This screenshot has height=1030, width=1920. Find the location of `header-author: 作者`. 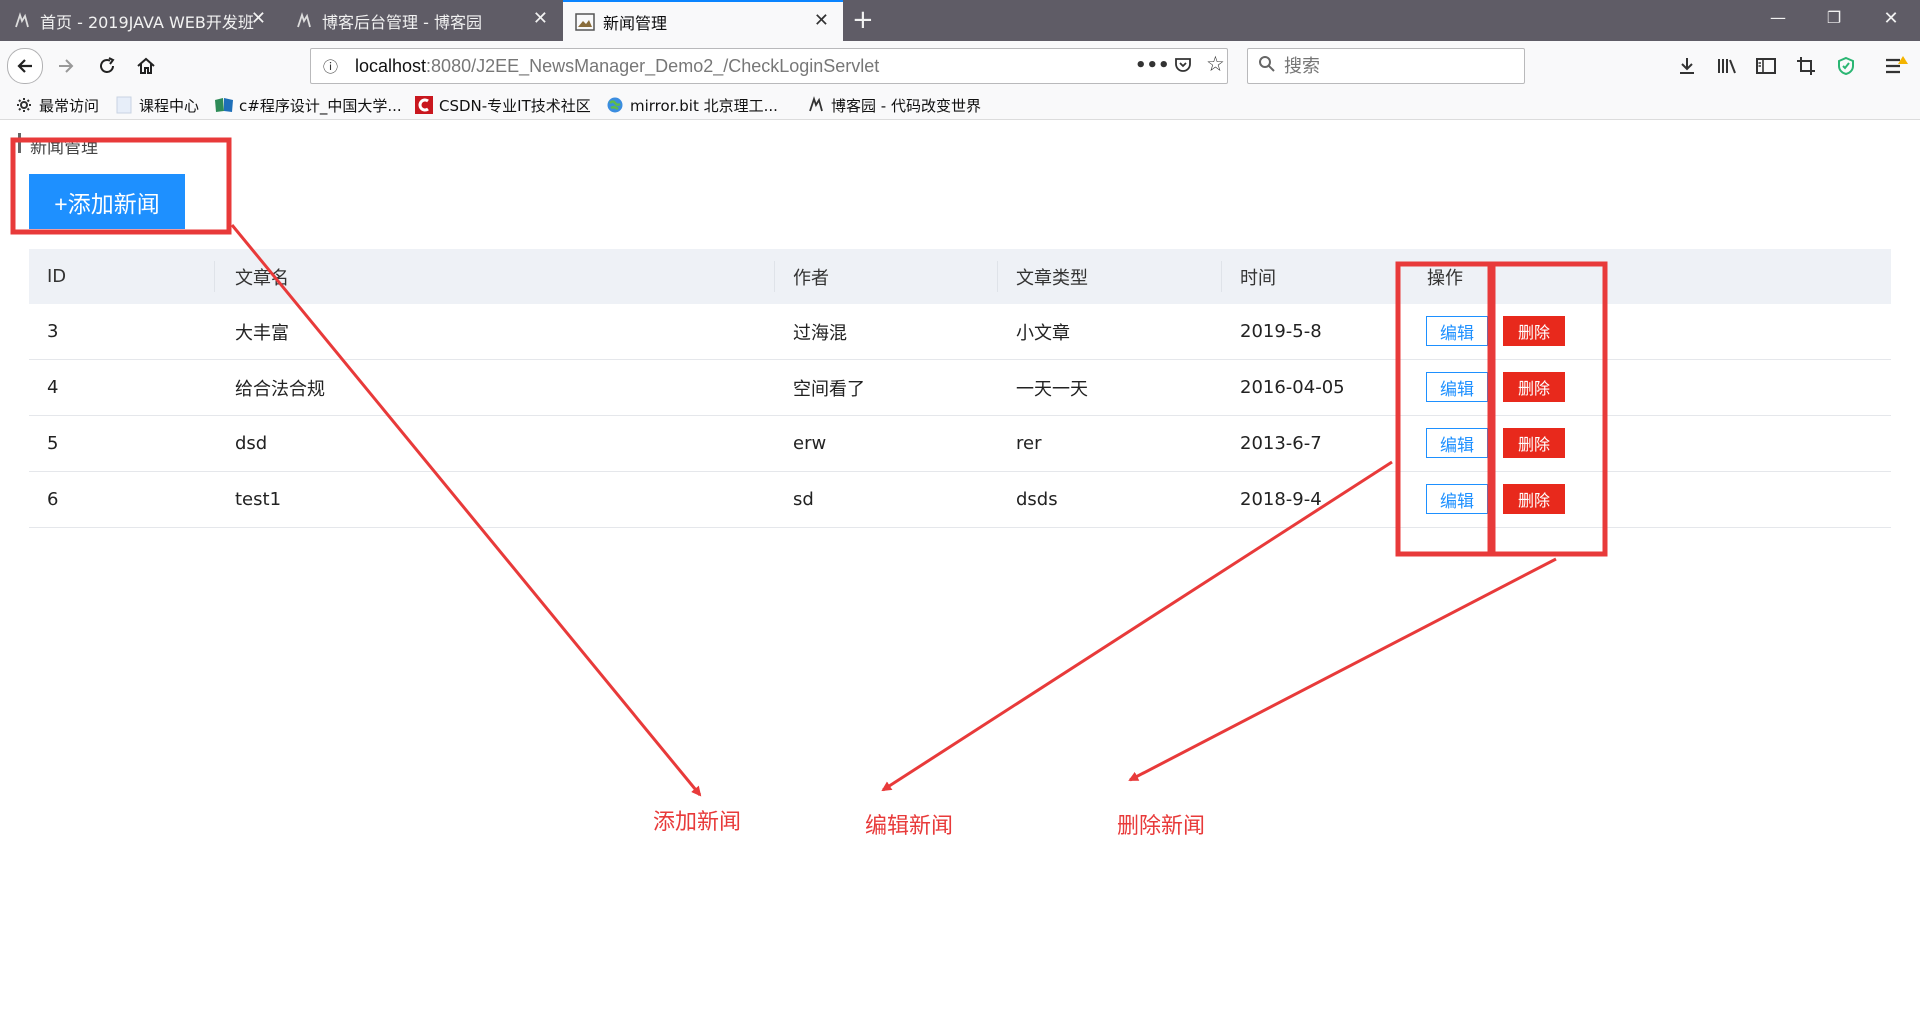

header-author: 作者 is located at coordinates (811, 278).